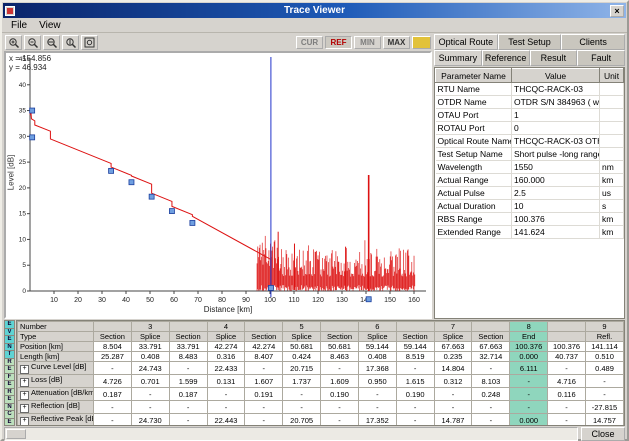 The width and height of the screenshot is (629, 441). What do you see at coordinates (264, 381) in the screenshot?
I see `event-cell: 1.607` at bounding box center [264, 381].